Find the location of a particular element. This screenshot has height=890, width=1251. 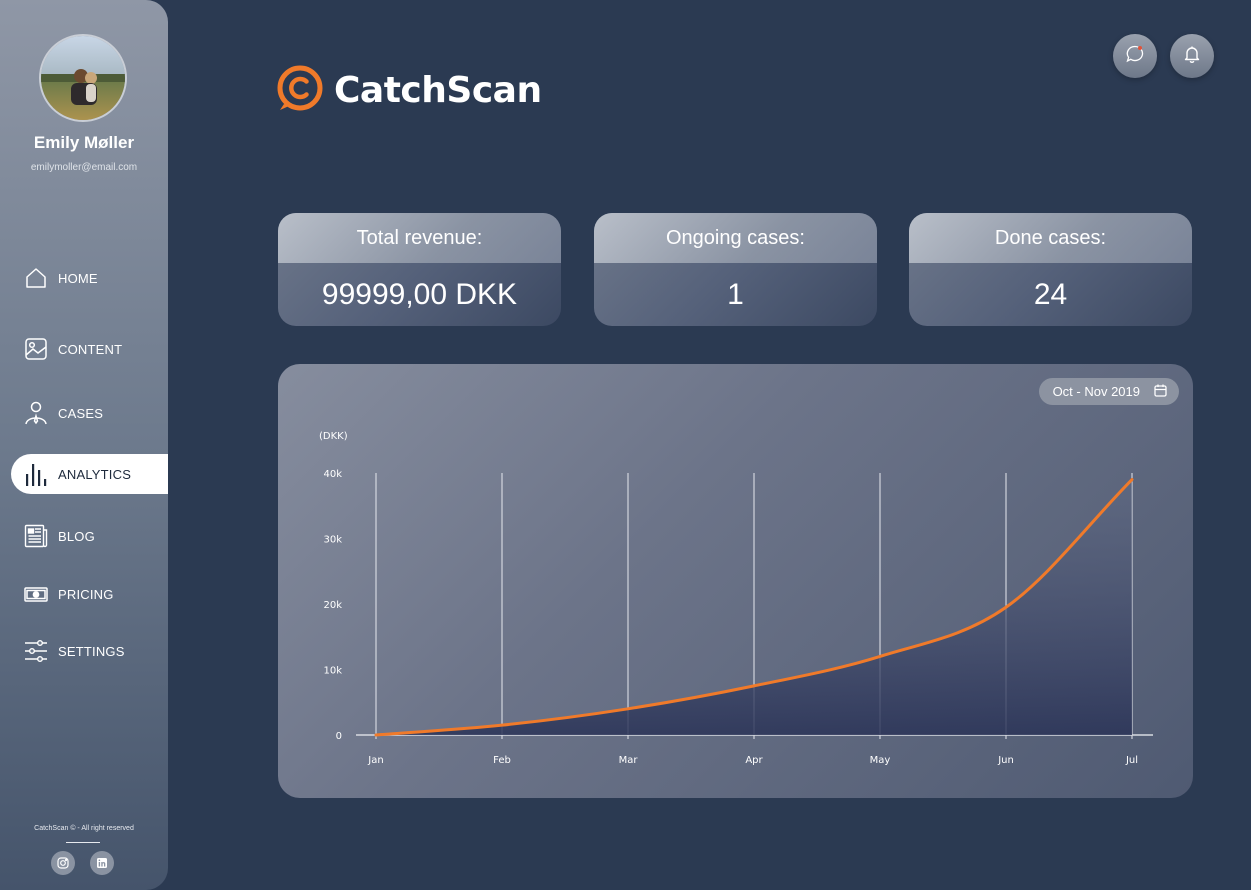

x-tick-label: Mar is located at coordinates (629, 760).